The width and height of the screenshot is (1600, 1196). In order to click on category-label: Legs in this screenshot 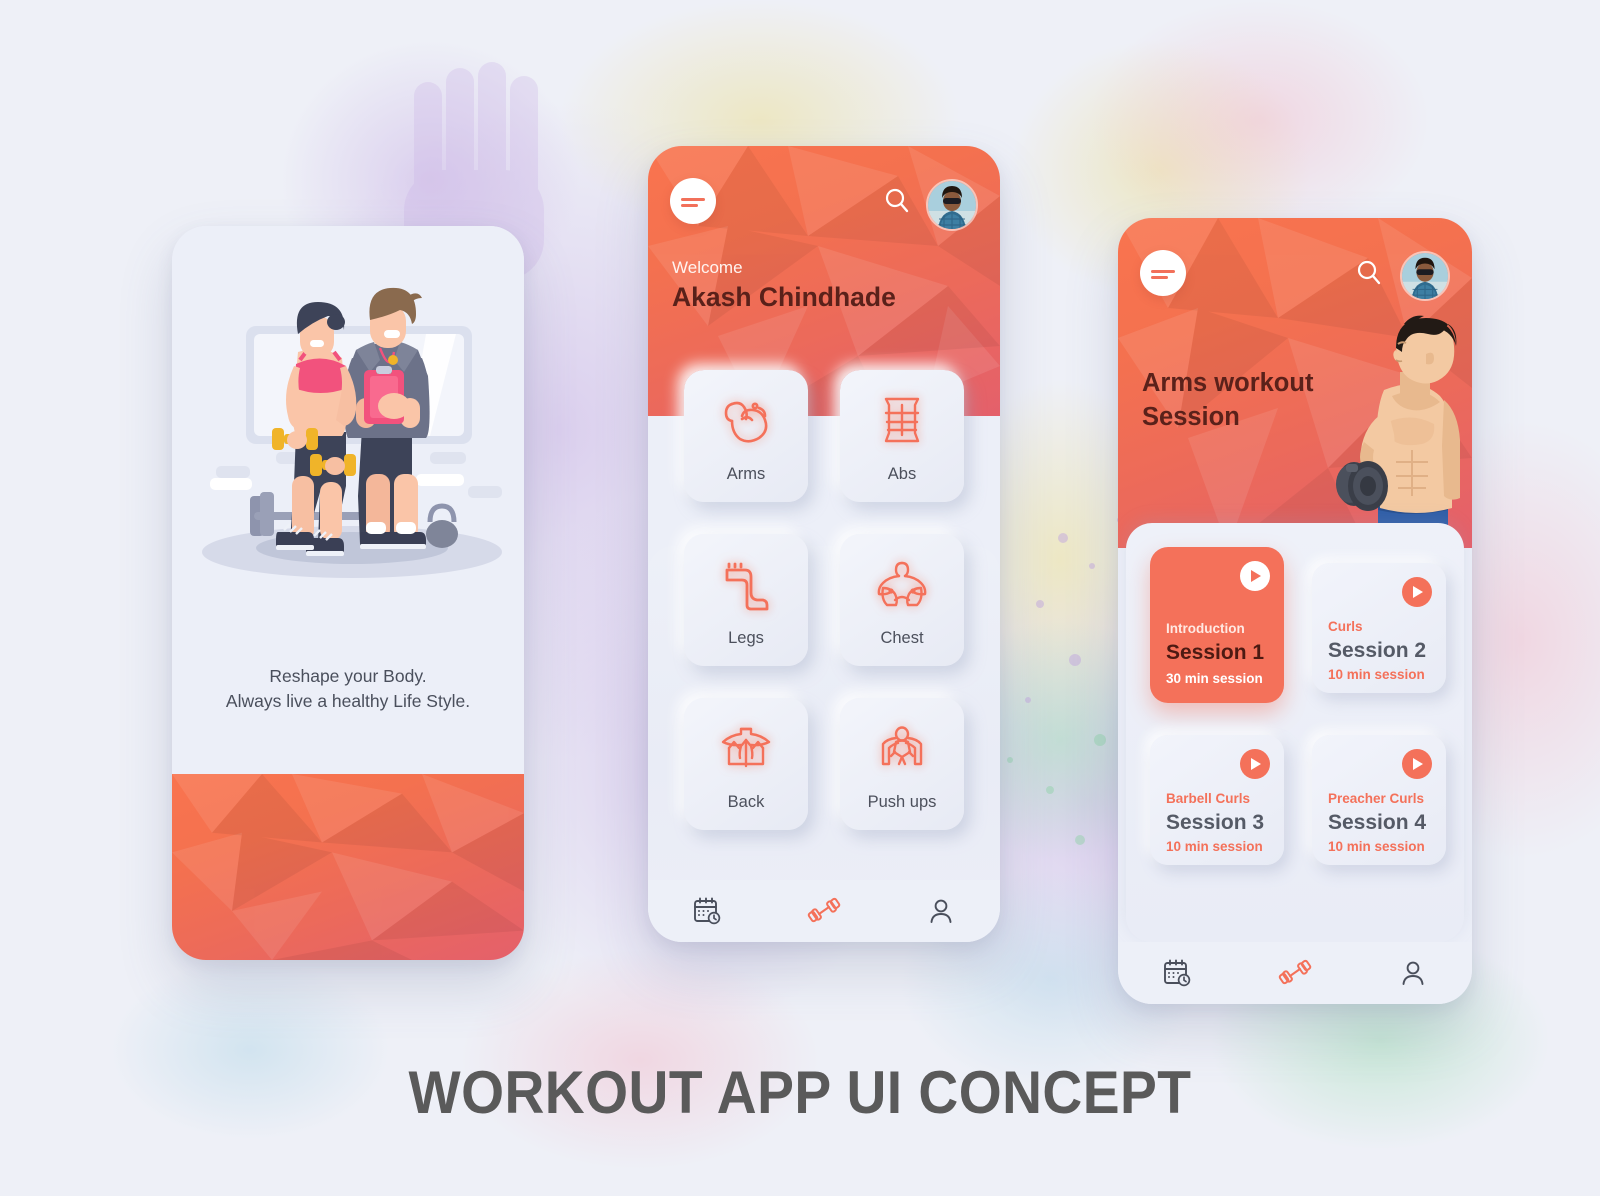, I will do `click(746, 638)`.